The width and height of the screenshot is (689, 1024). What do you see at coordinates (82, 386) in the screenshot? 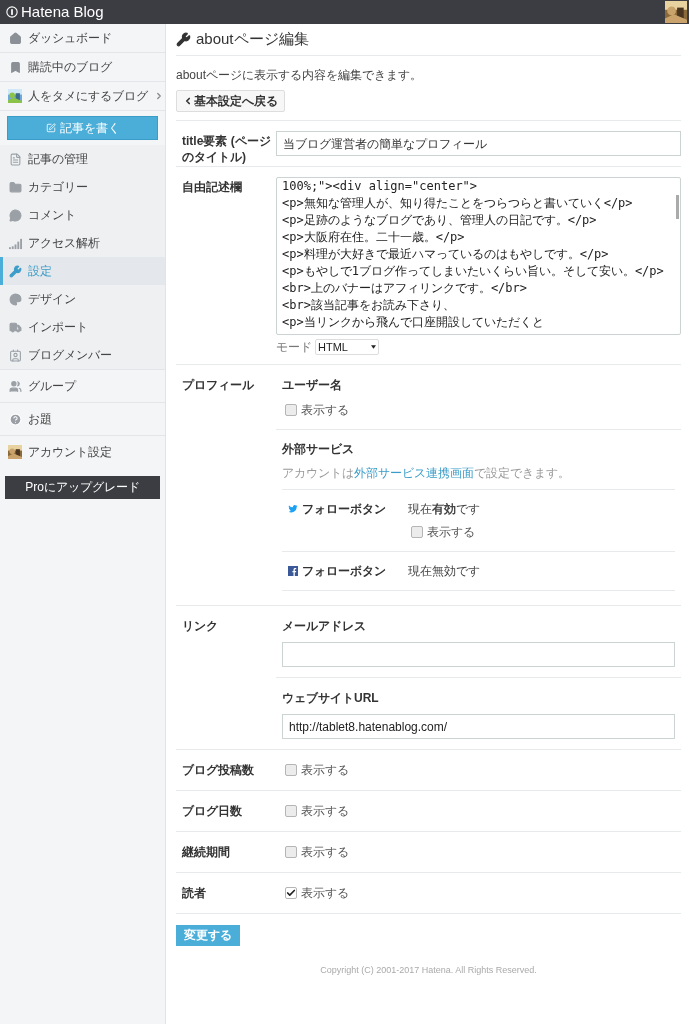
I see `sidebar-item: グループ` at bounding box center [82, 386].